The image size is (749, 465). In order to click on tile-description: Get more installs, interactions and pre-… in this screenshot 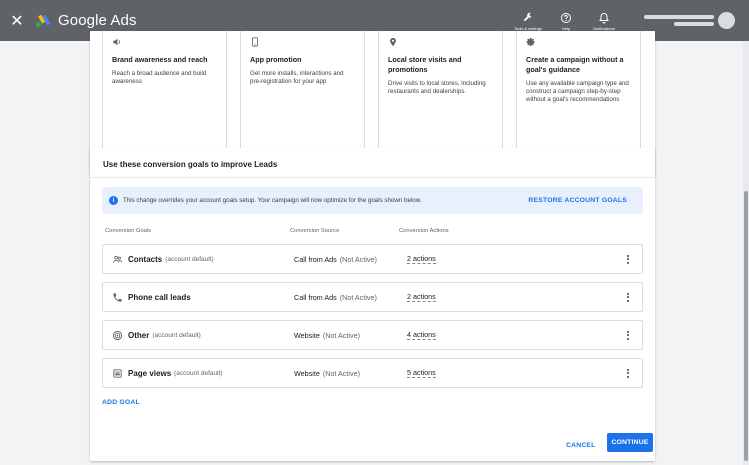, I will do `click(297, 77)`.